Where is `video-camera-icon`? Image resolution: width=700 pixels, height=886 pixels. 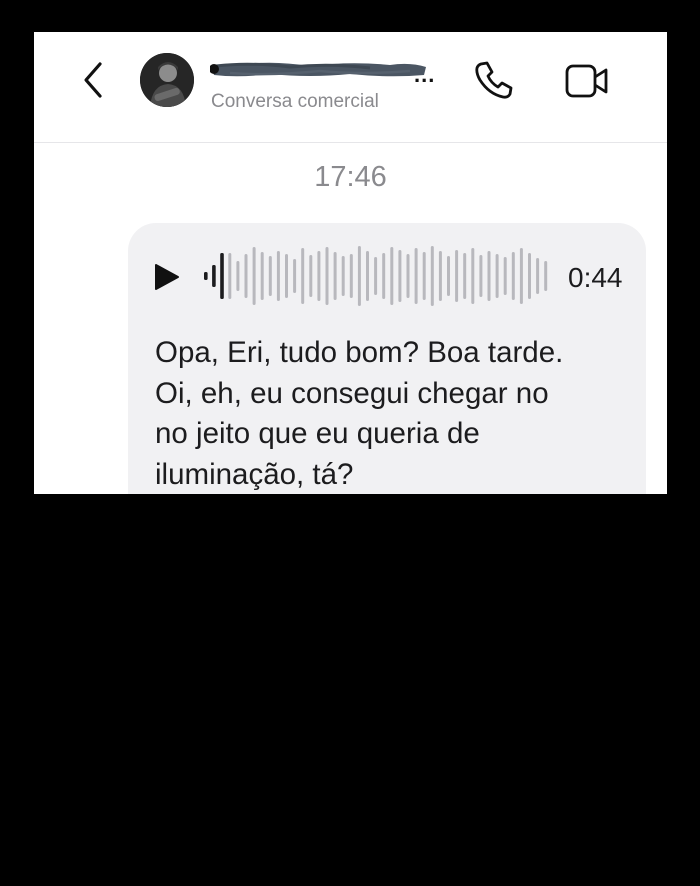
video-camera-icon is located at coordinates (586, 81).